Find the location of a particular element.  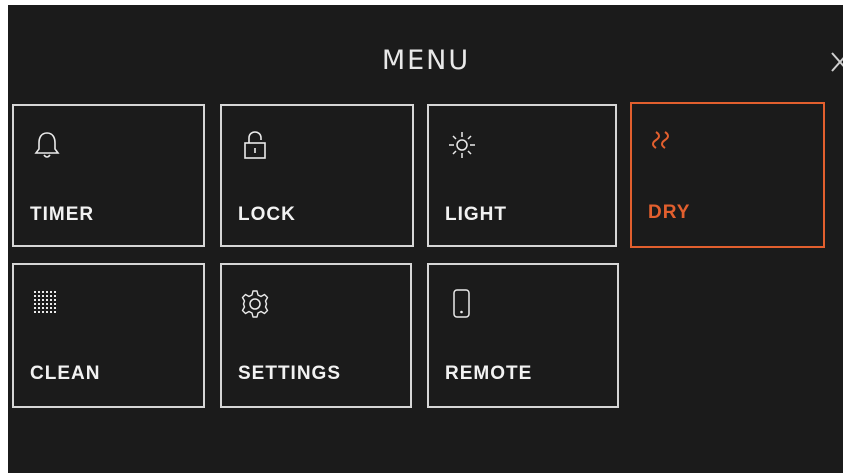

bell-icon is located at coordinates (47, 145).